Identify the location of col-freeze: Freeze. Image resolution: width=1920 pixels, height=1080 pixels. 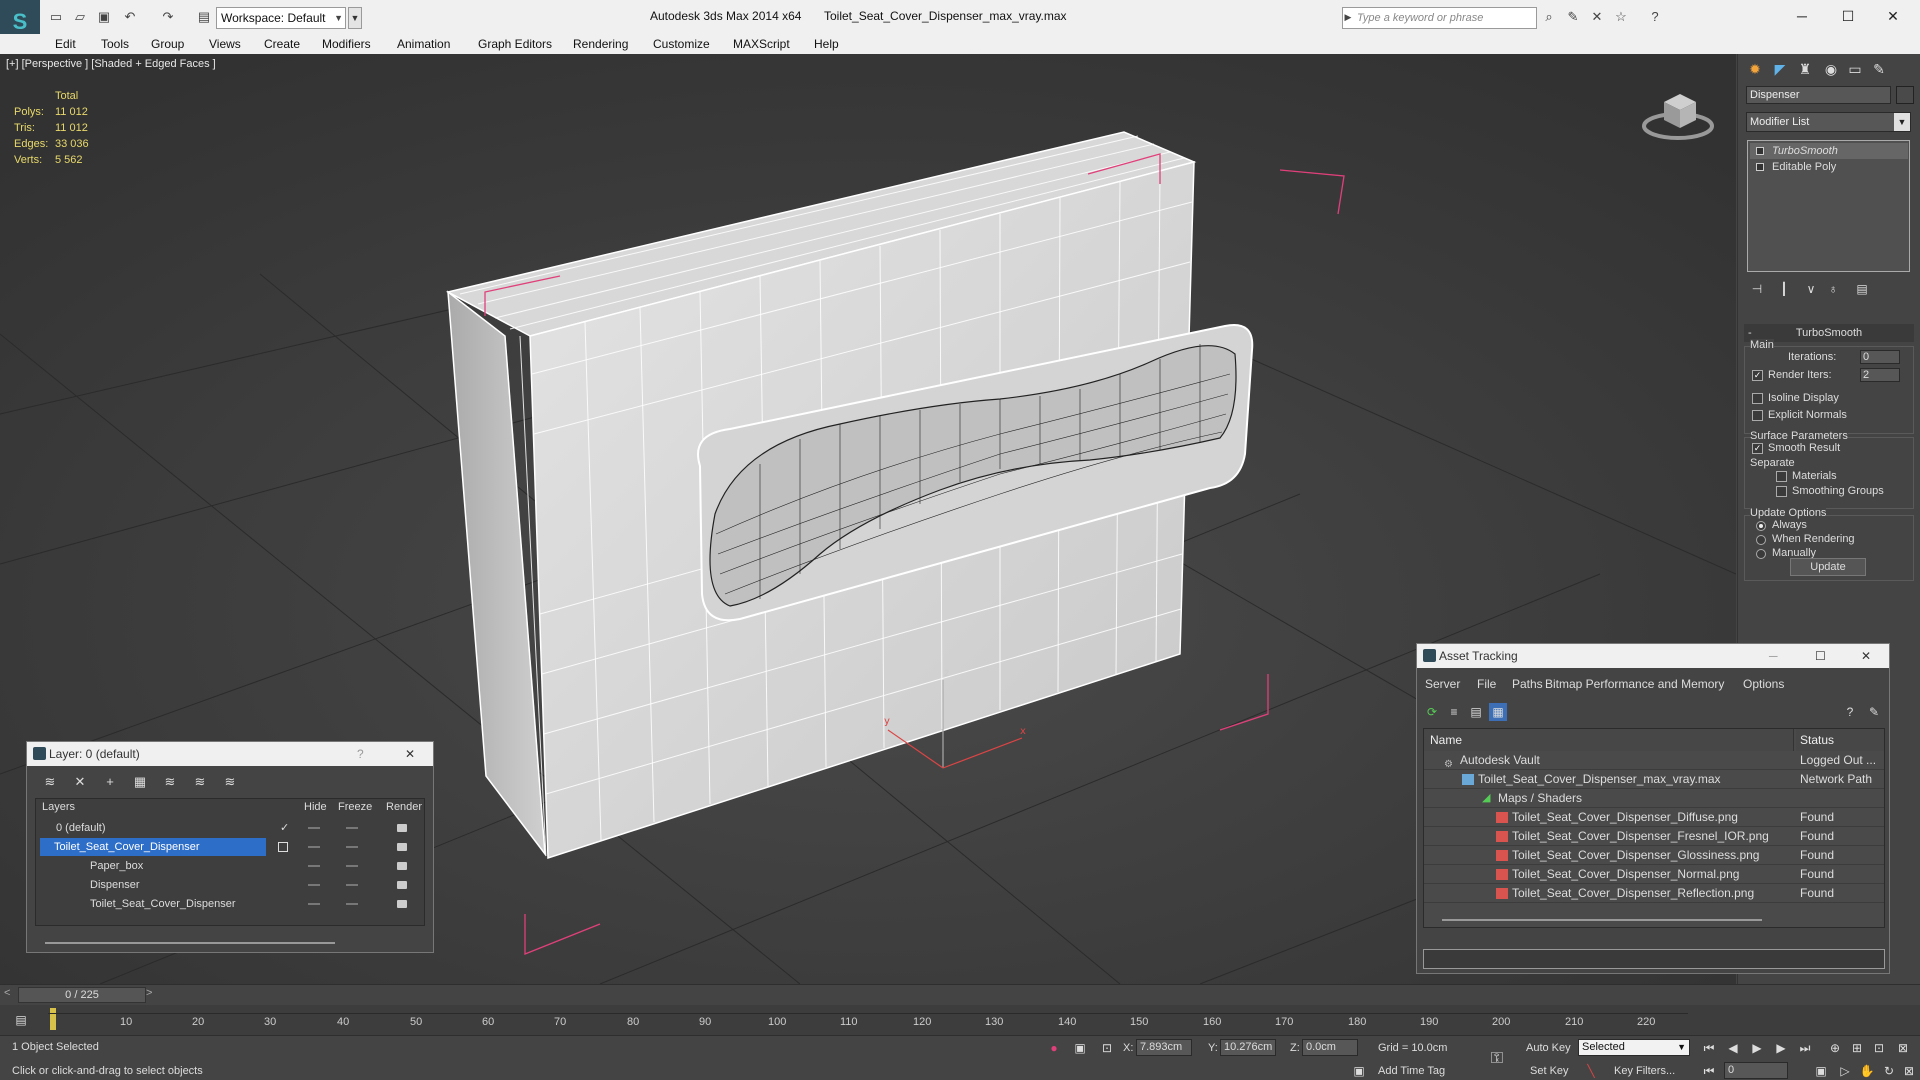
(355, 807).